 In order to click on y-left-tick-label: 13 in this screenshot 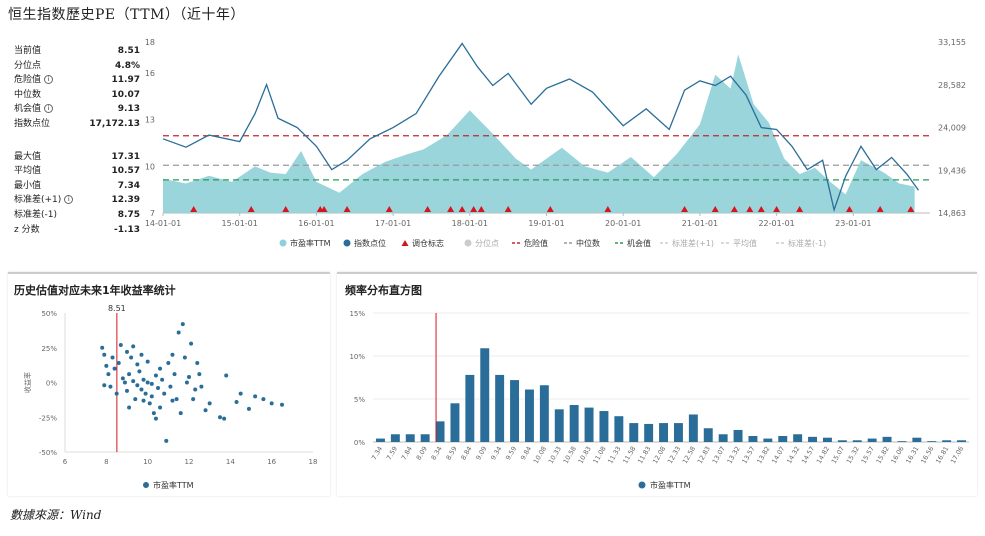, I will do `click(150, 120)`.